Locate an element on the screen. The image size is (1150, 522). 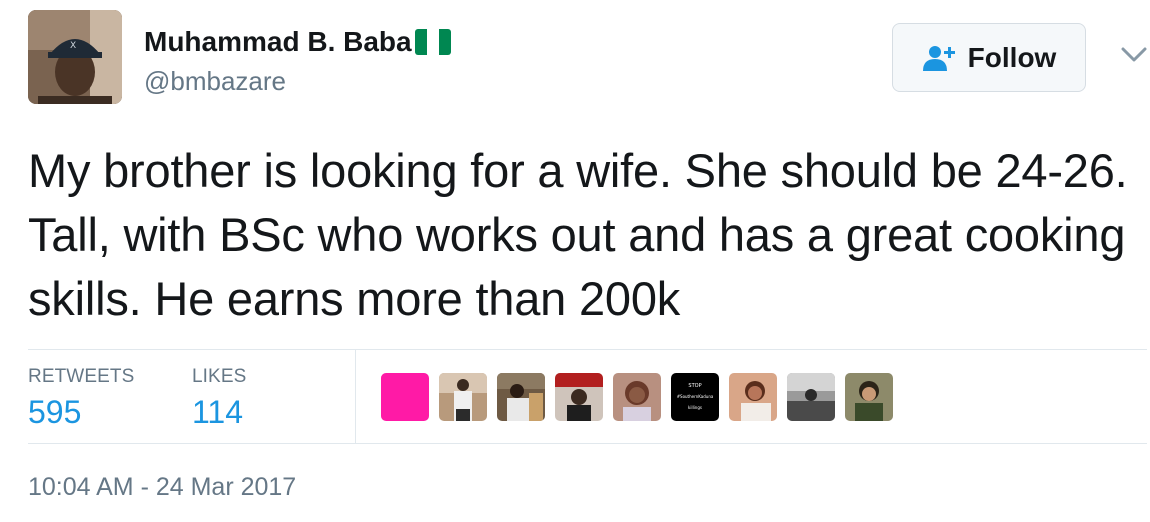
follow-button: Follow is located at coordinates (989, 57).